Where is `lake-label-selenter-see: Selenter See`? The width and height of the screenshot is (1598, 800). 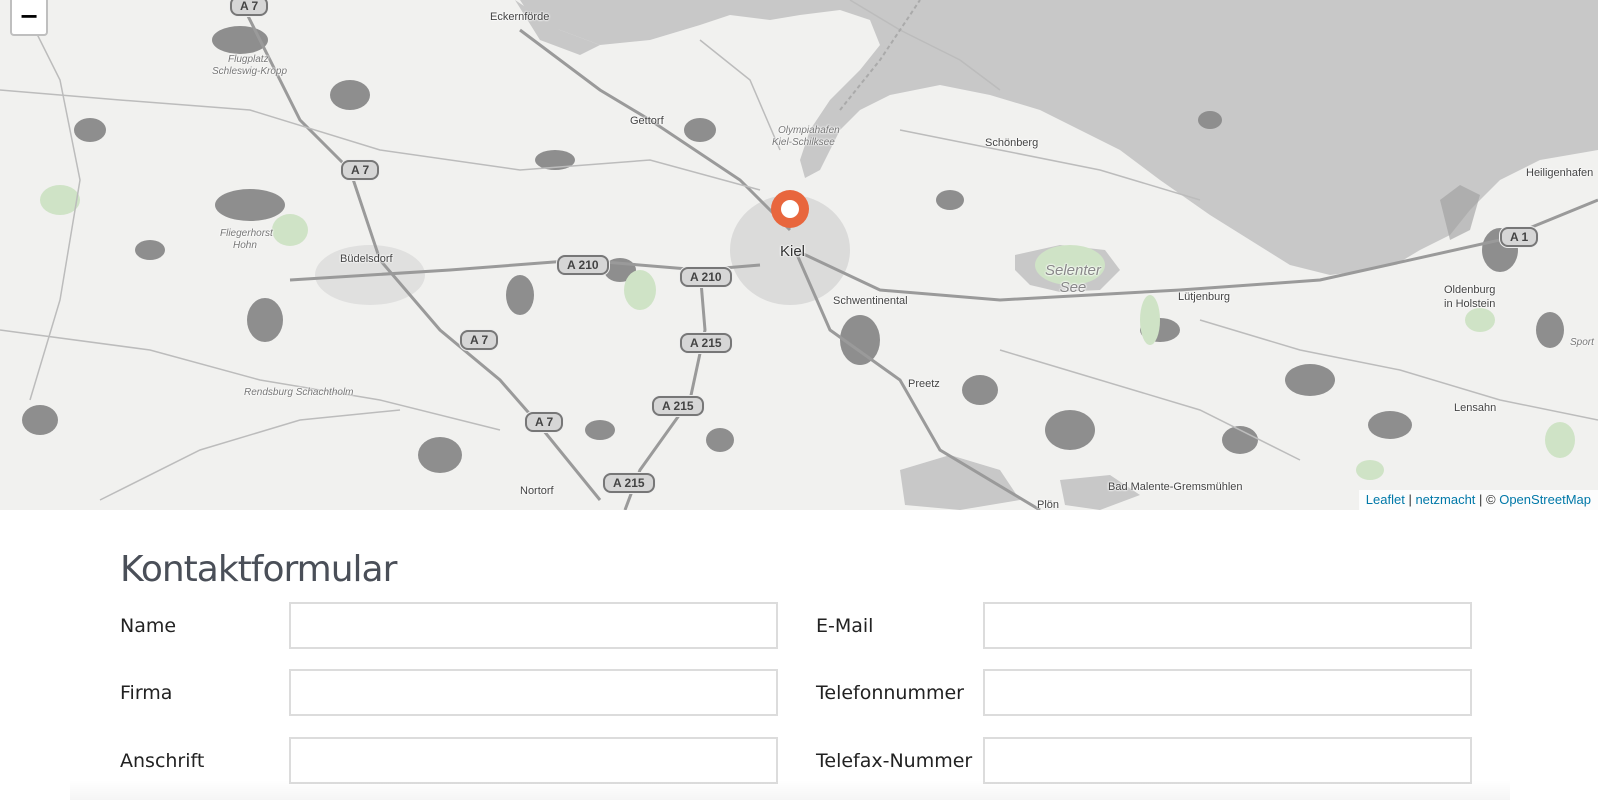
lake-label-selenter-see: Selenter See is located at coordinates (1073, 279).